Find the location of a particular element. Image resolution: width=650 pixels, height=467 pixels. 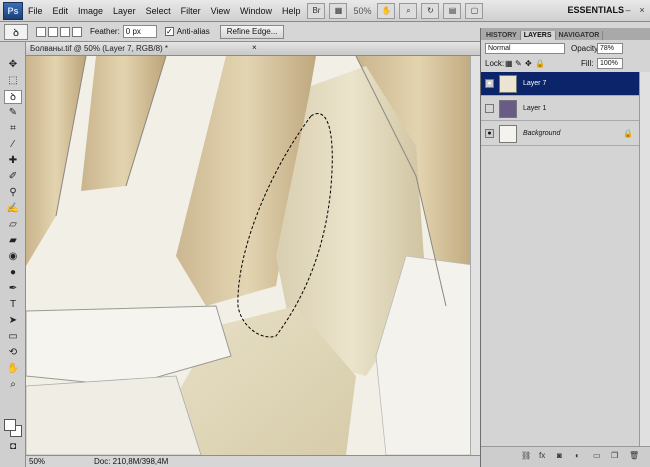

antialias-label: Anti-alias is located at coordinates (193, 31).